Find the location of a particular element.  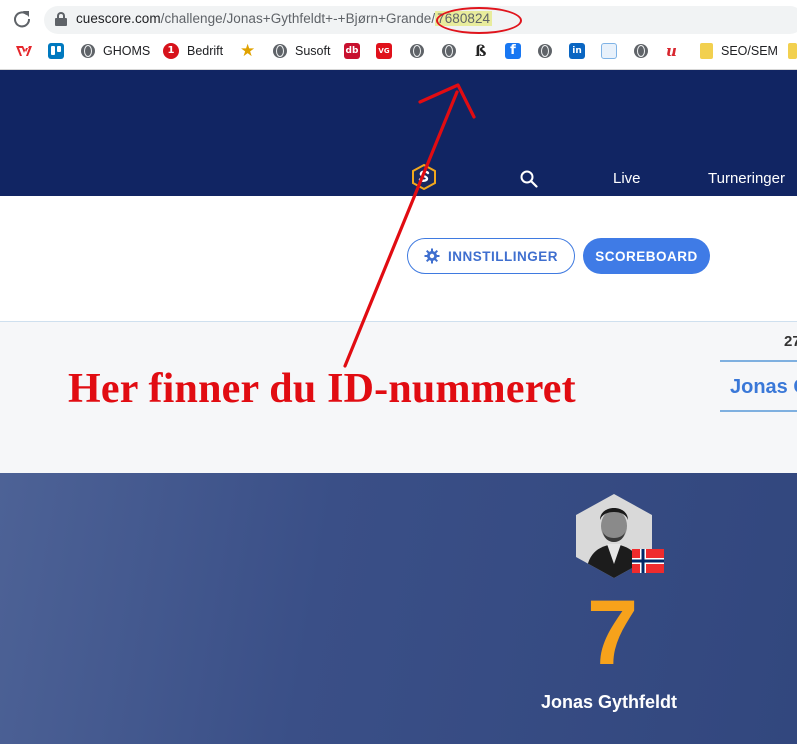

vg-icon: VG is located at coordinates (384, 51).